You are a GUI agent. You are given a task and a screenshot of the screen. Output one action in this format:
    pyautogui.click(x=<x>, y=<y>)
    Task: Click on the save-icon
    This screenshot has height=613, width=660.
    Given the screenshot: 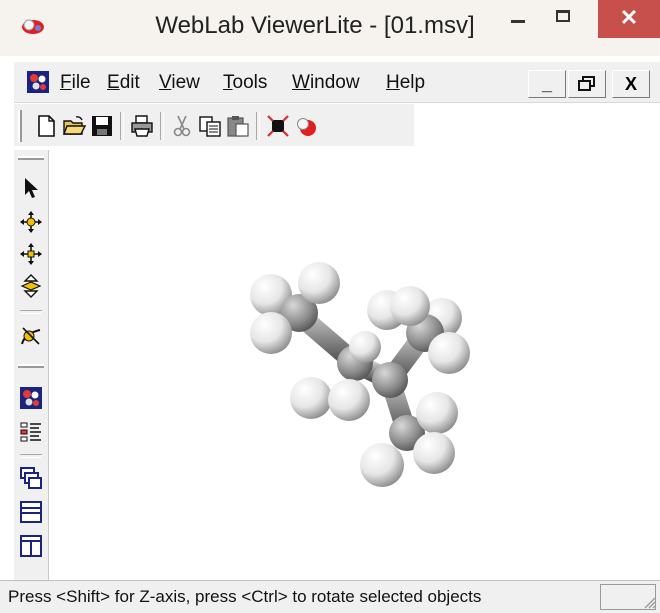 What is the action you would take?
    pyautogui.click(x=102, y=126)
    